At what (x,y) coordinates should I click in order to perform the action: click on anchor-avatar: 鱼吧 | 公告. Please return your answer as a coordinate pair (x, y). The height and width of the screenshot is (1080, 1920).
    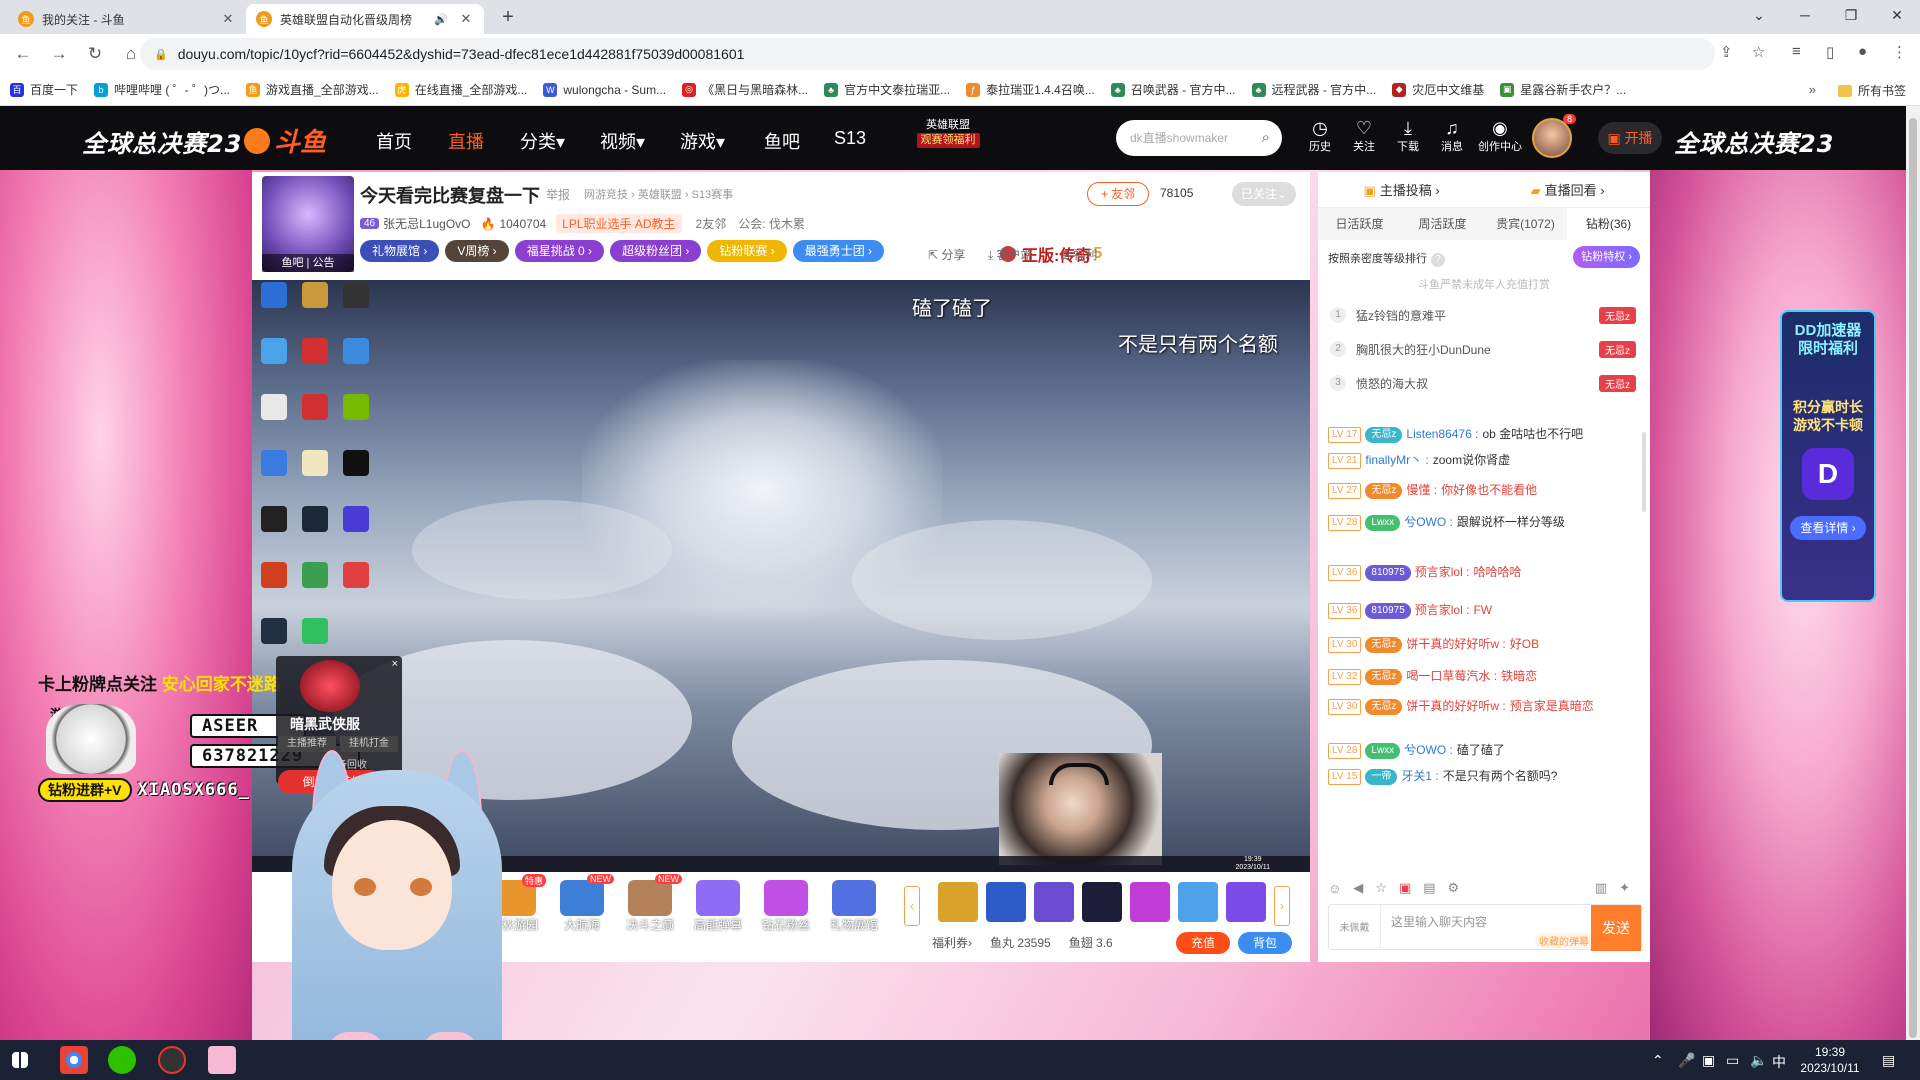
    Looking at the image, I should click on (308, 224).